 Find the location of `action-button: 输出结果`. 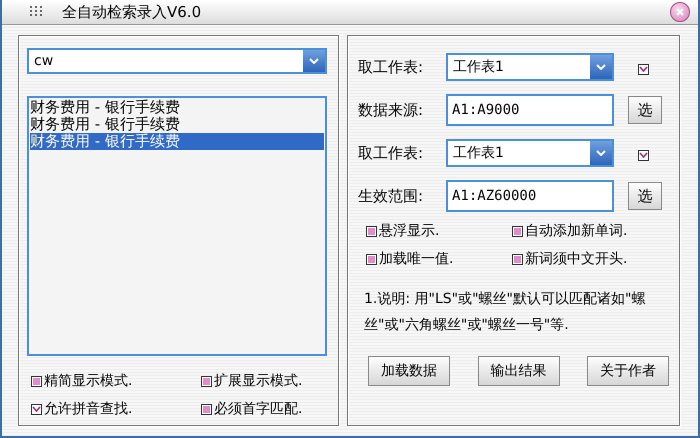

action-button: 输出结果 is located at coordinates (519, 371).